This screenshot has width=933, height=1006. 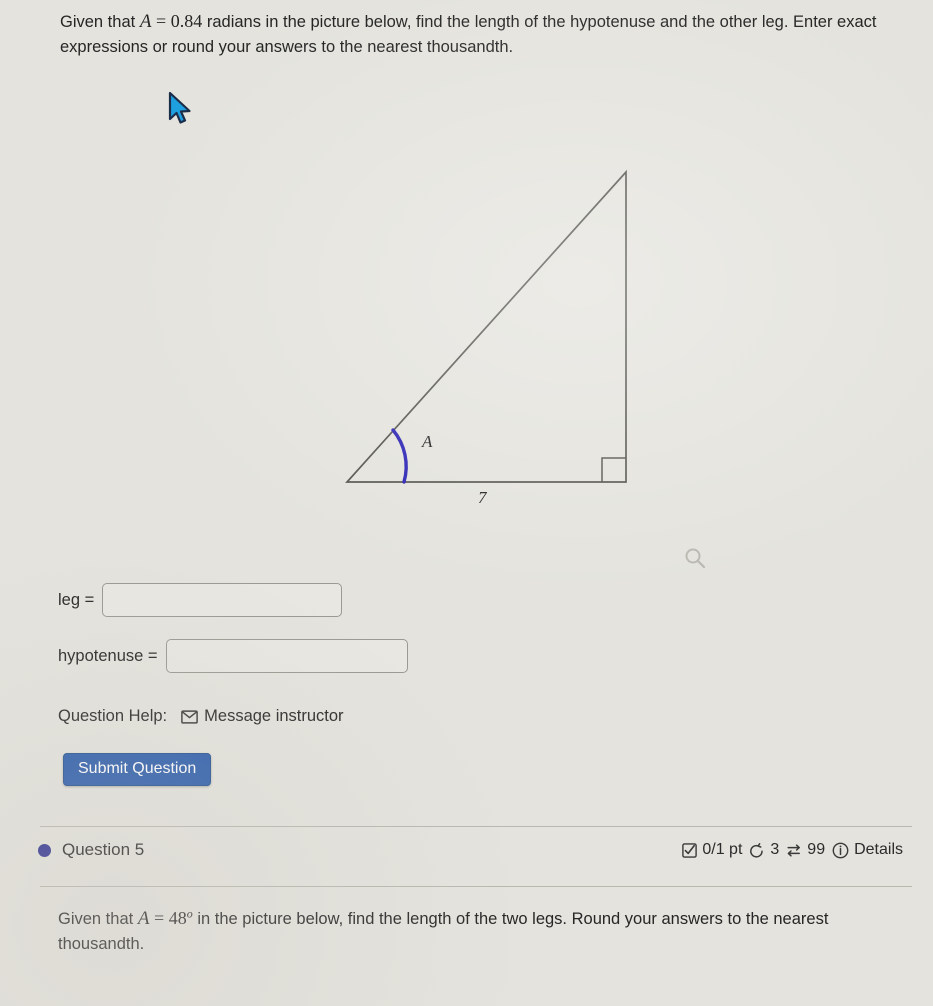 I want to click on details-label: Details, so click(x=878, y=849).